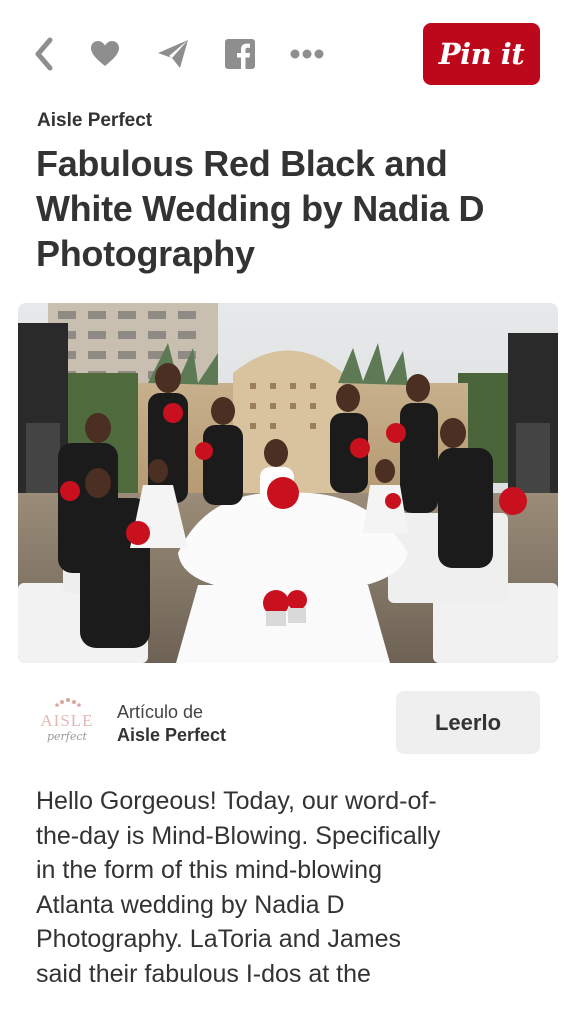 This screenshot has height=1024, width=576. What do you see at coordinates (307, 54) in the screenshot?
I see `more-icon` at bounding box center [307, 54].